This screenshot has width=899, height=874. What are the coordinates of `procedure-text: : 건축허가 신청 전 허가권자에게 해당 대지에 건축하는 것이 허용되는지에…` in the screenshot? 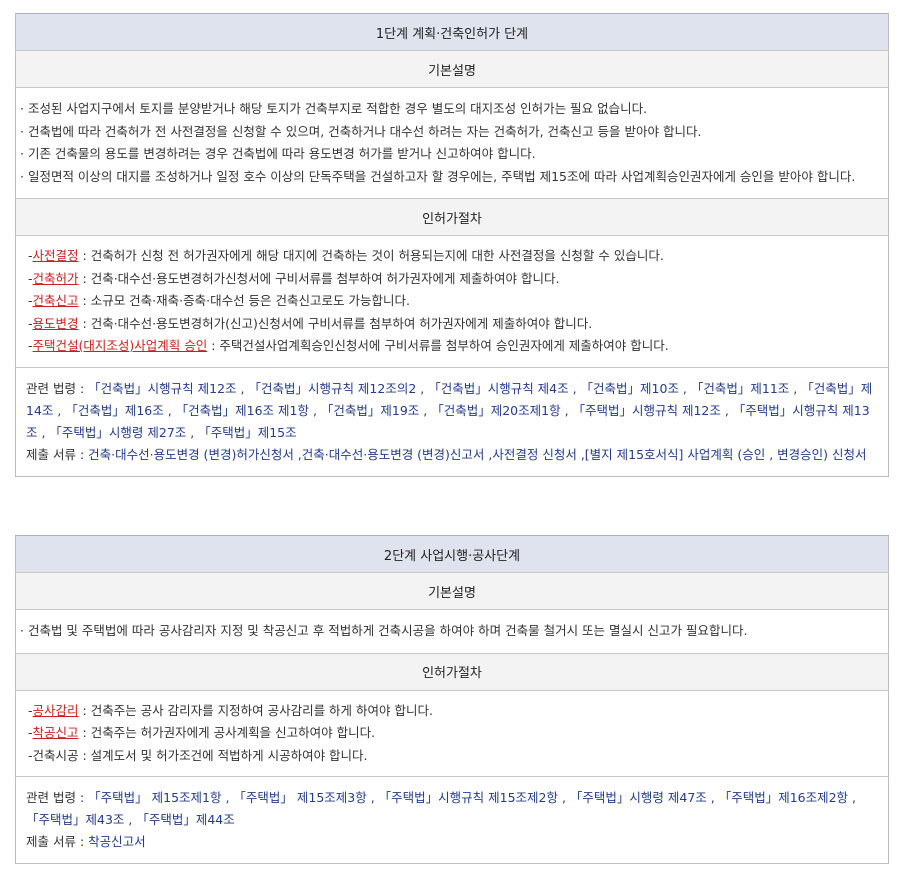 It's located at (371, 255).